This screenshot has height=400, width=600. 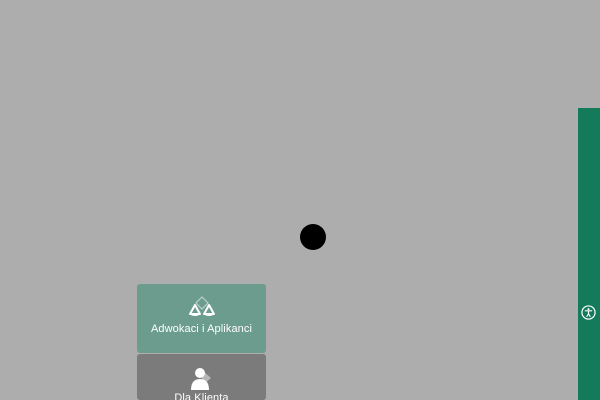 I want to click on client-user-icon, so click(x=200, y=379).